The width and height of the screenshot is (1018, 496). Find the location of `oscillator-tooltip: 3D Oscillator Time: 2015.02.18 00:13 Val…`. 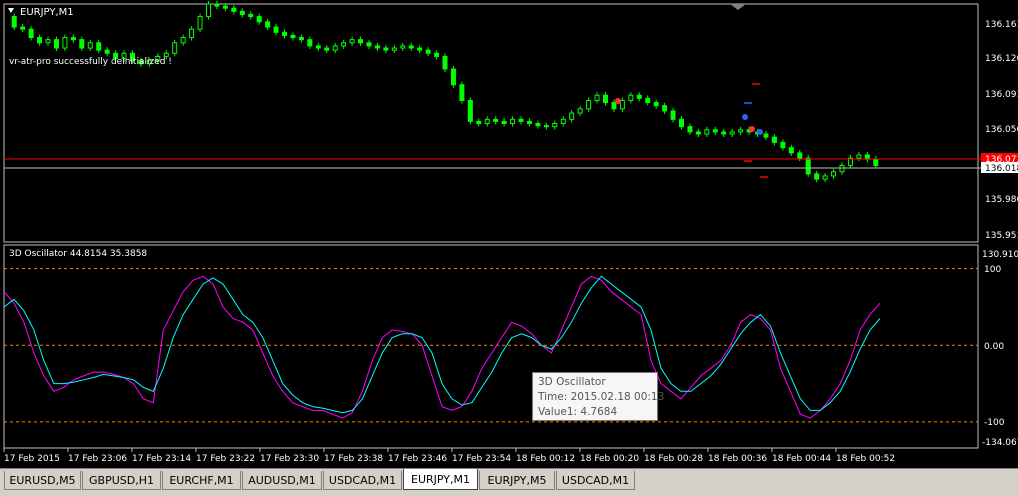

oscillator-tooltip: 3D Oscillator Time: 2015.02.18 00:13 Val… is located at coordinates (598, 396).